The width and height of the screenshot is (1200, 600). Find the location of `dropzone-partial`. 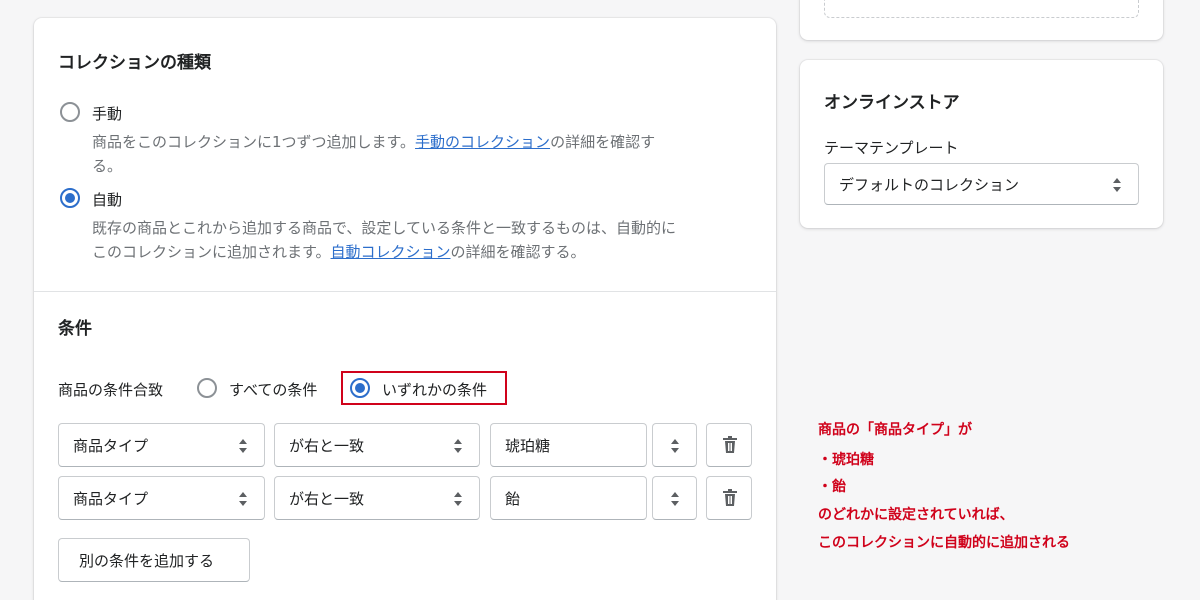

dropzone-partial is located at coordinates (981, 9).